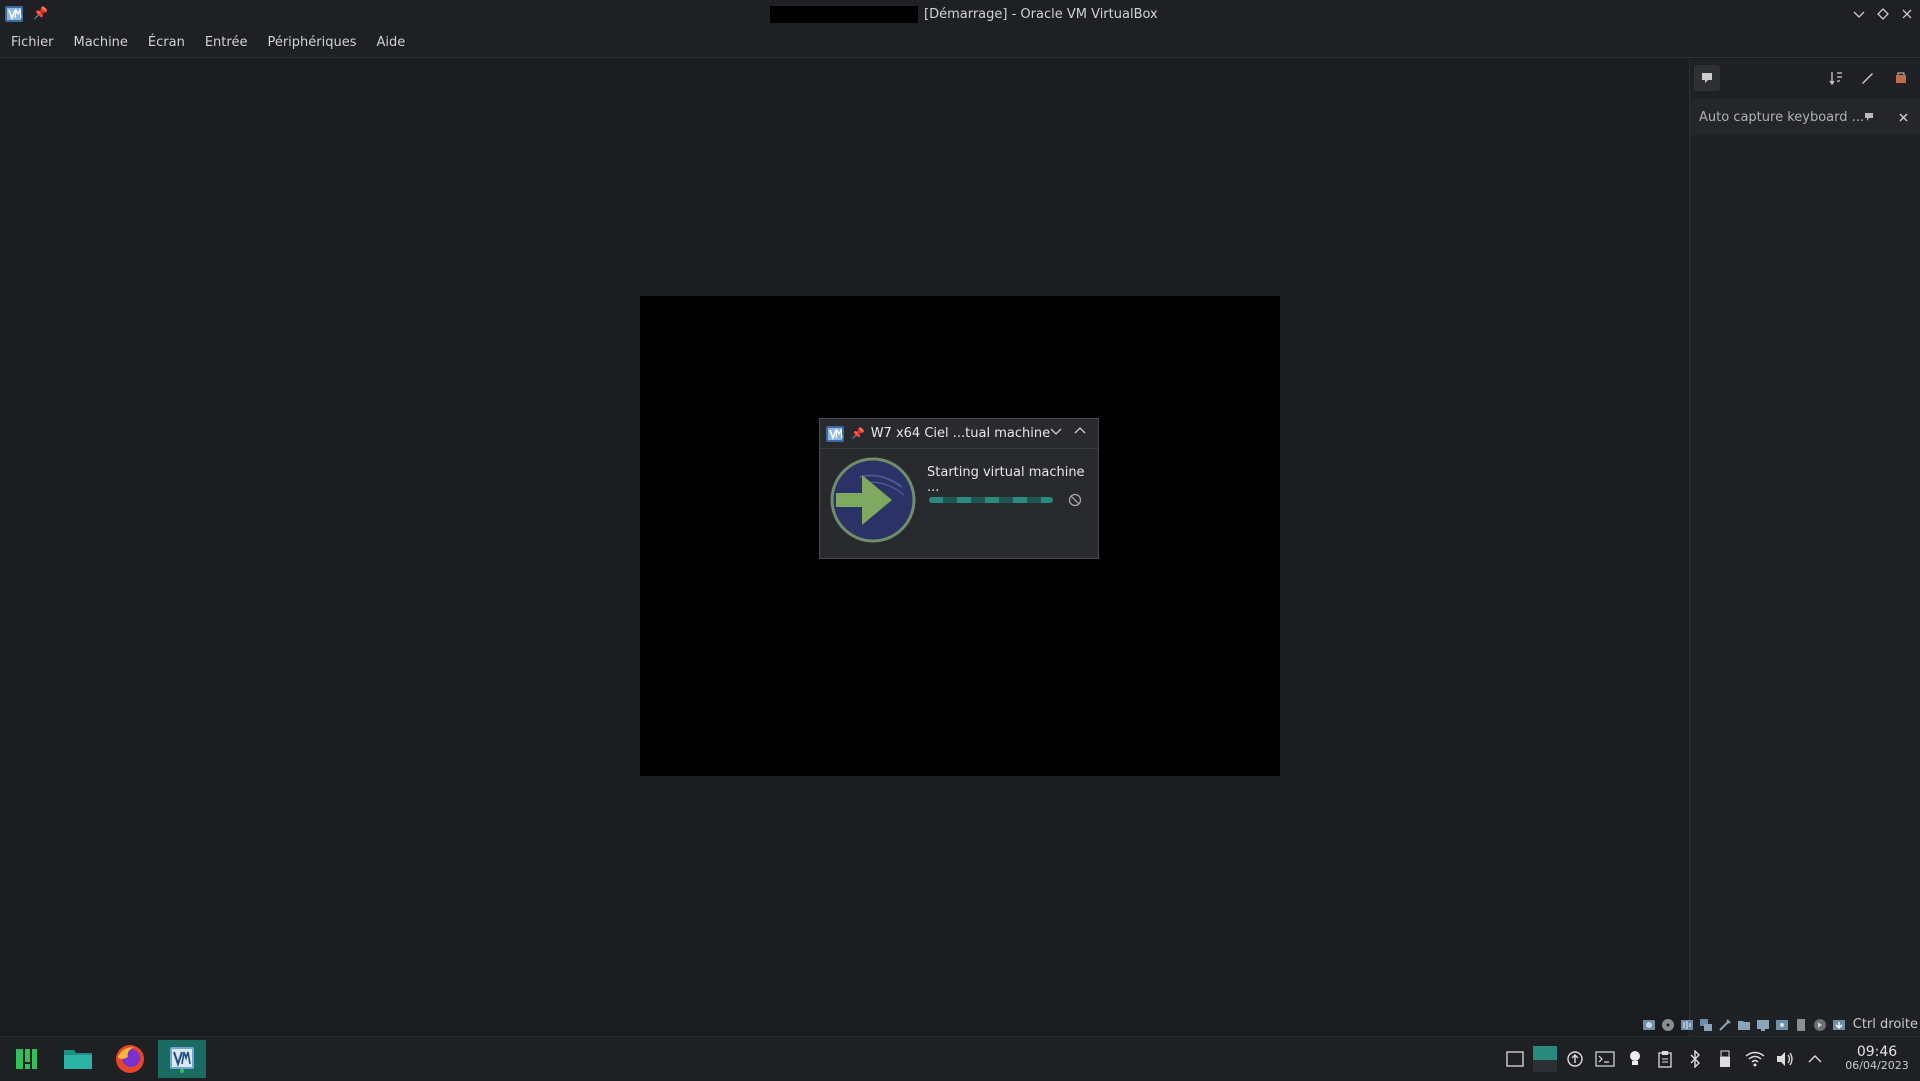 The height and width of the screenshot is (1081, 1920). Describe the element at coordinates (311, 42) in the screenshot. I see `menu-peripheriques: Périphériques` at that location.